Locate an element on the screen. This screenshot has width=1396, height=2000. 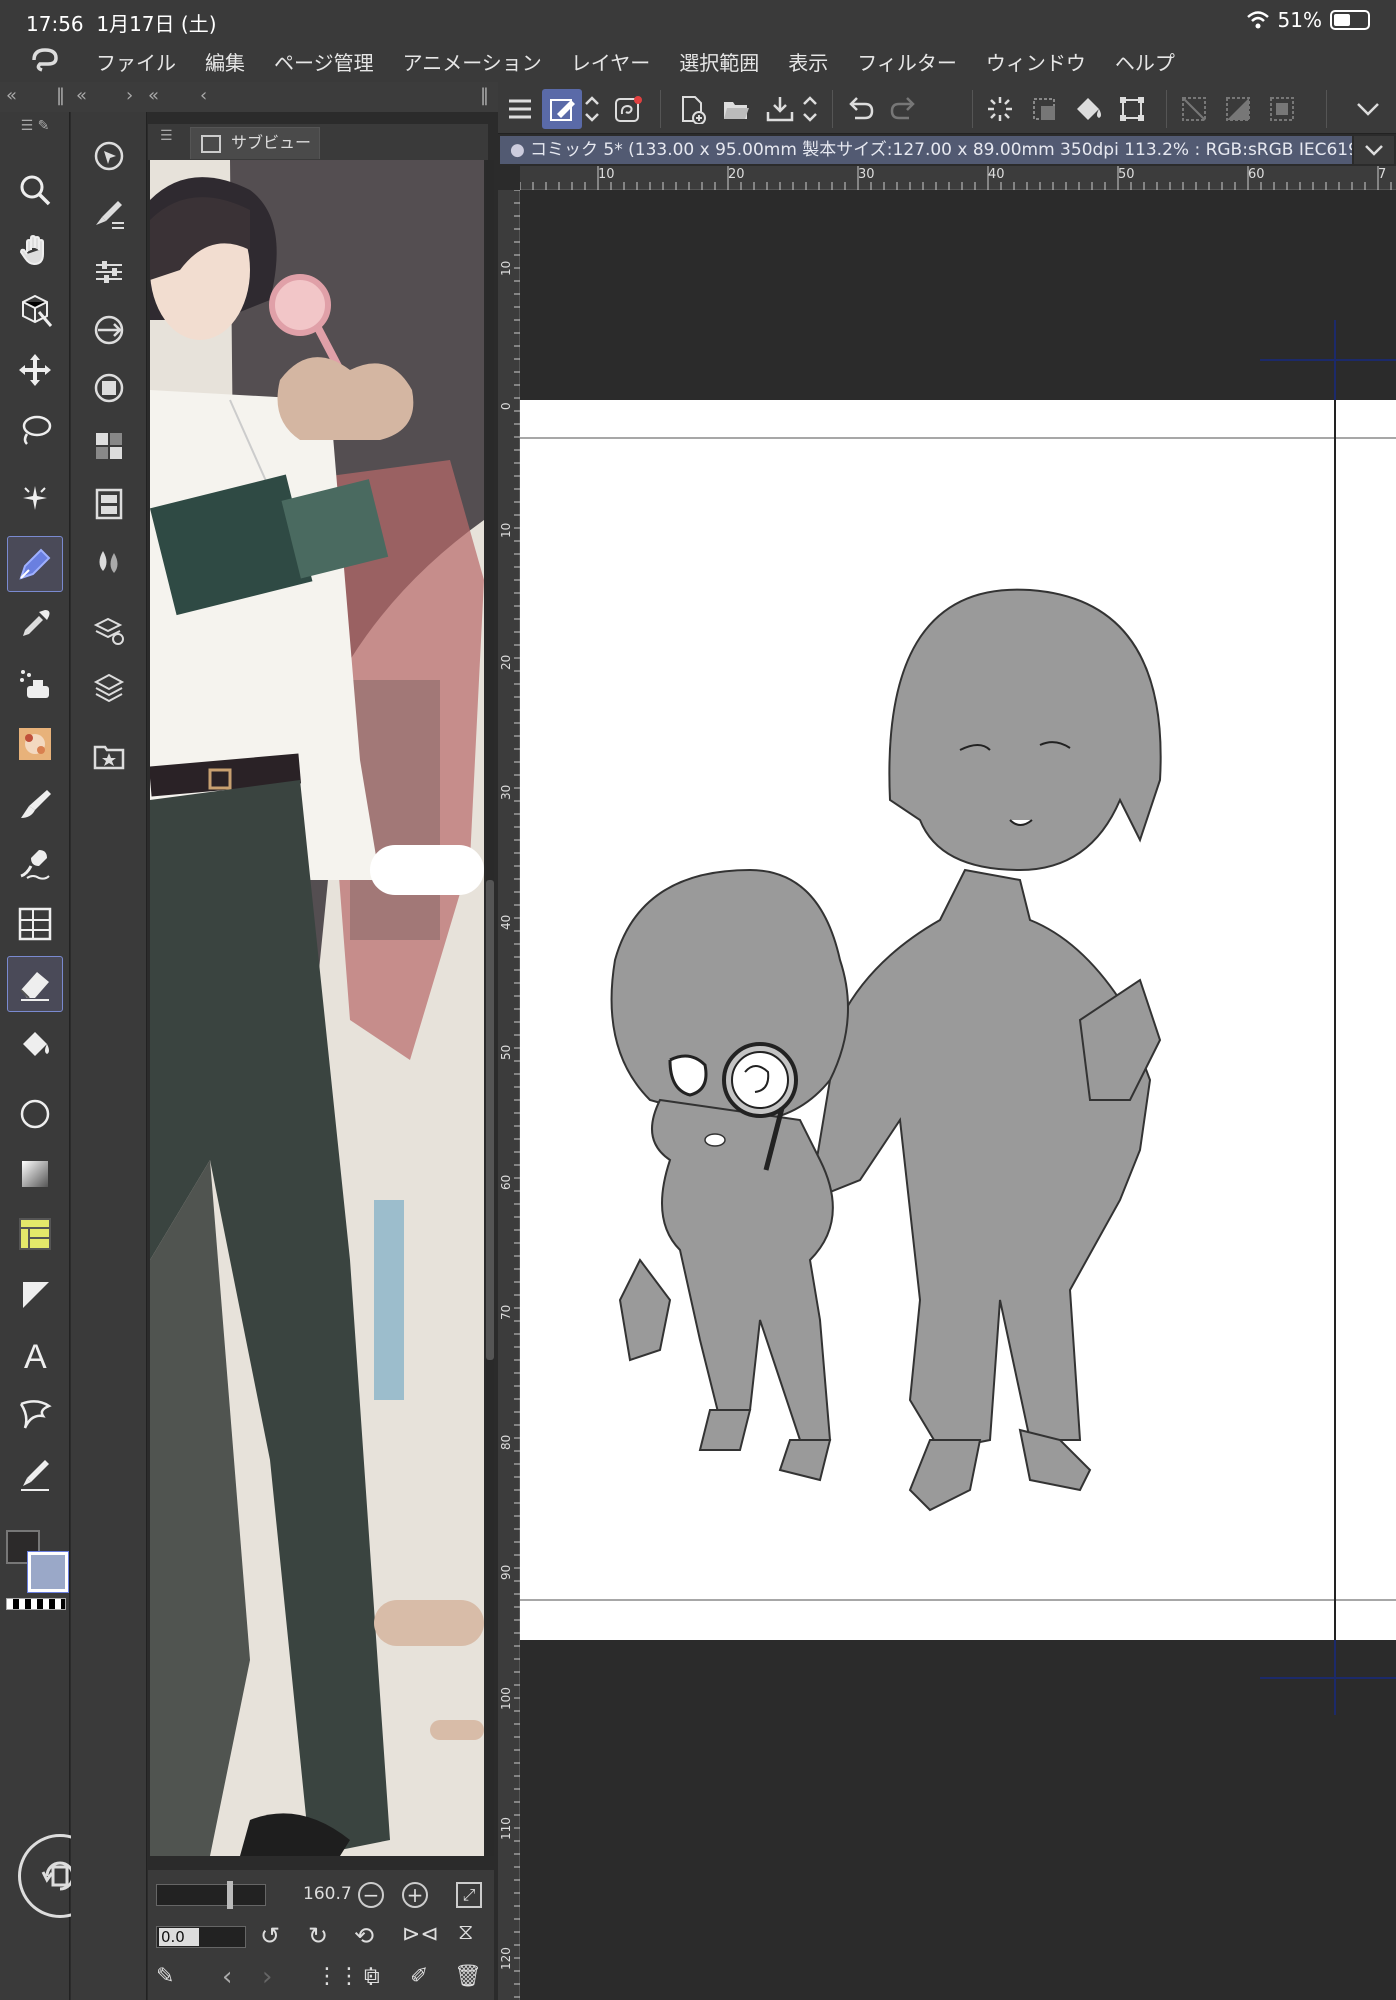
text-icon: A is located at coordinates (35, 1354).